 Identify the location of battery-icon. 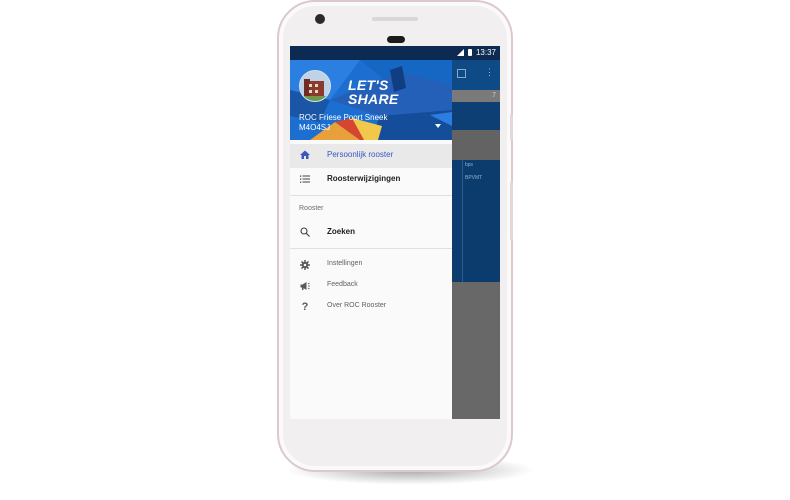
(469, 52).